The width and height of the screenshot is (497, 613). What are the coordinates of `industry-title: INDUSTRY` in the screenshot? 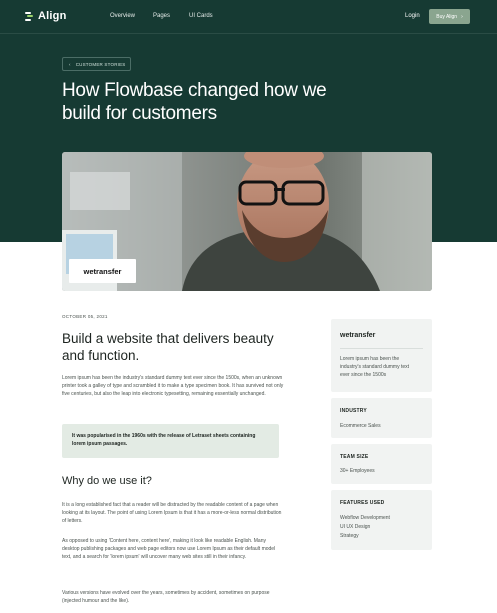 It's located at (353, 411).